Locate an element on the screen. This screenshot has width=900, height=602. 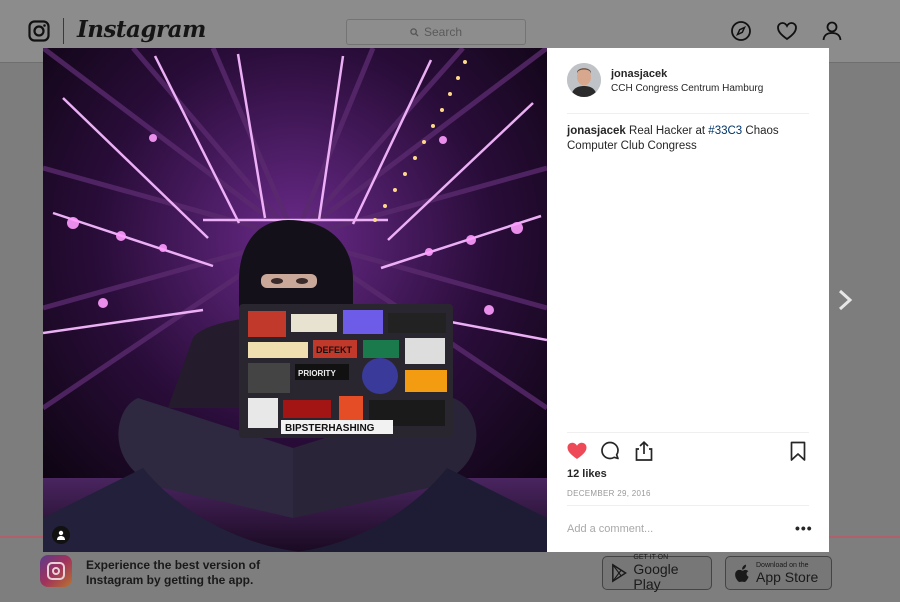
google-play-button: GET IT ON Google Play is located at coordinates (657, 573).